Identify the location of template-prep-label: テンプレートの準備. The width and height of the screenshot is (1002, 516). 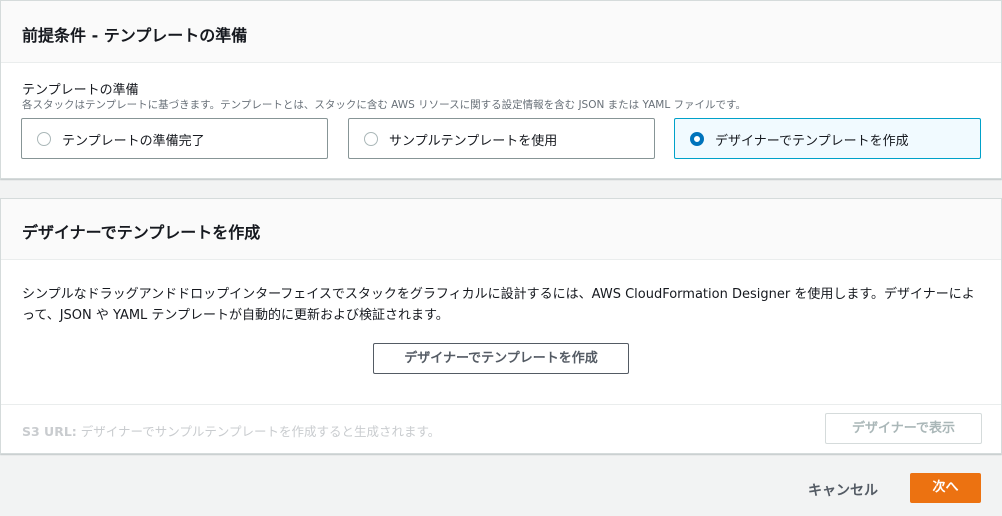
(80, 90).